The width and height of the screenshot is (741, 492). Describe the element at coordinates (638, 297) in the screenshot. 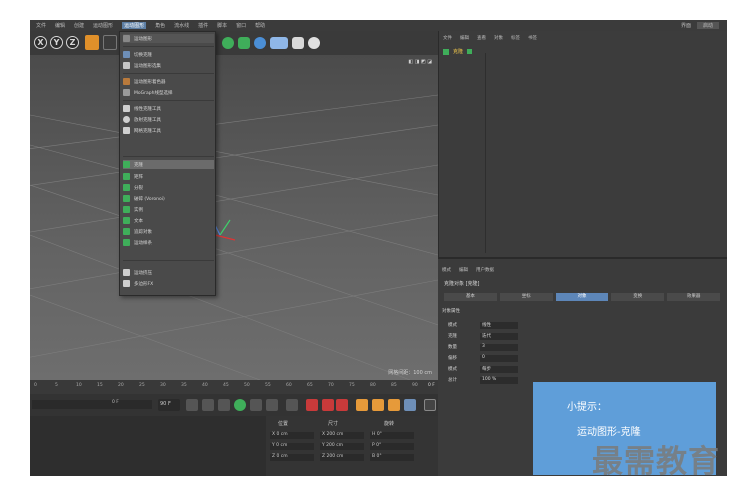

I see `tab-transform: 变换` at that location.